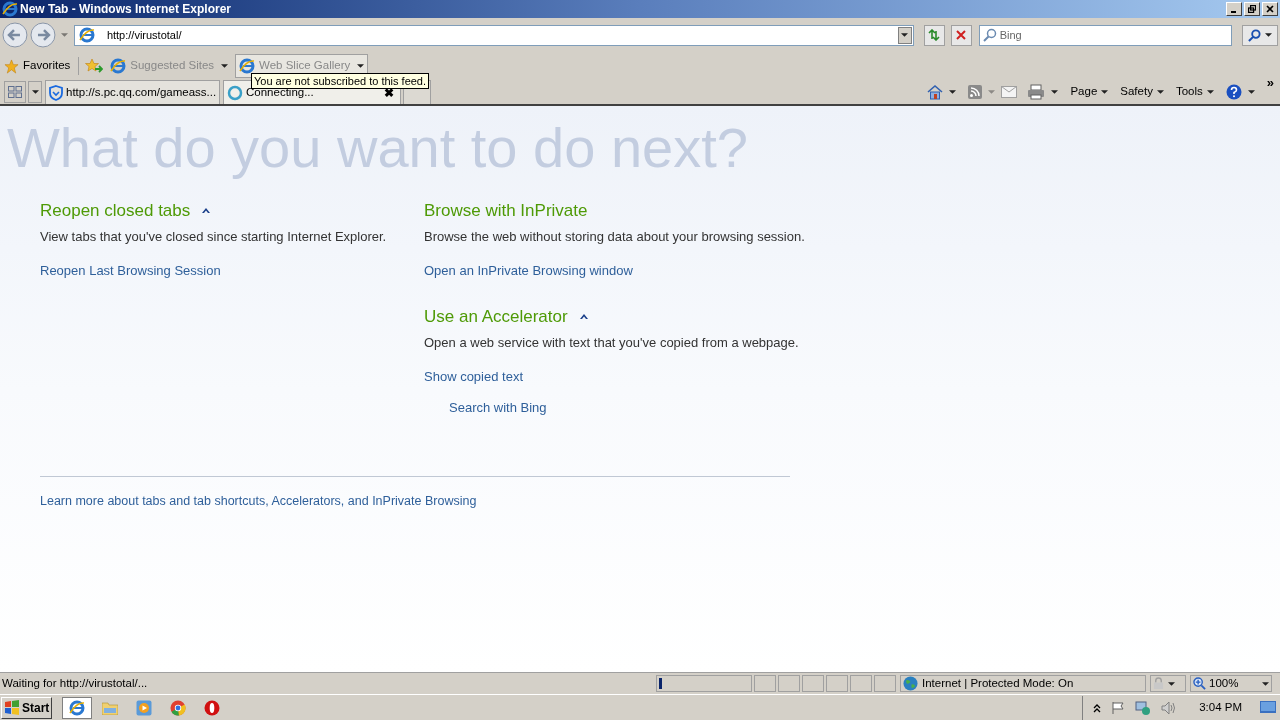 This screenshot has height=720, width=1280. What do you see at coordinates (910, 683) in the screenshot?
I see `globe-icon` at bounding box center [910, 683].